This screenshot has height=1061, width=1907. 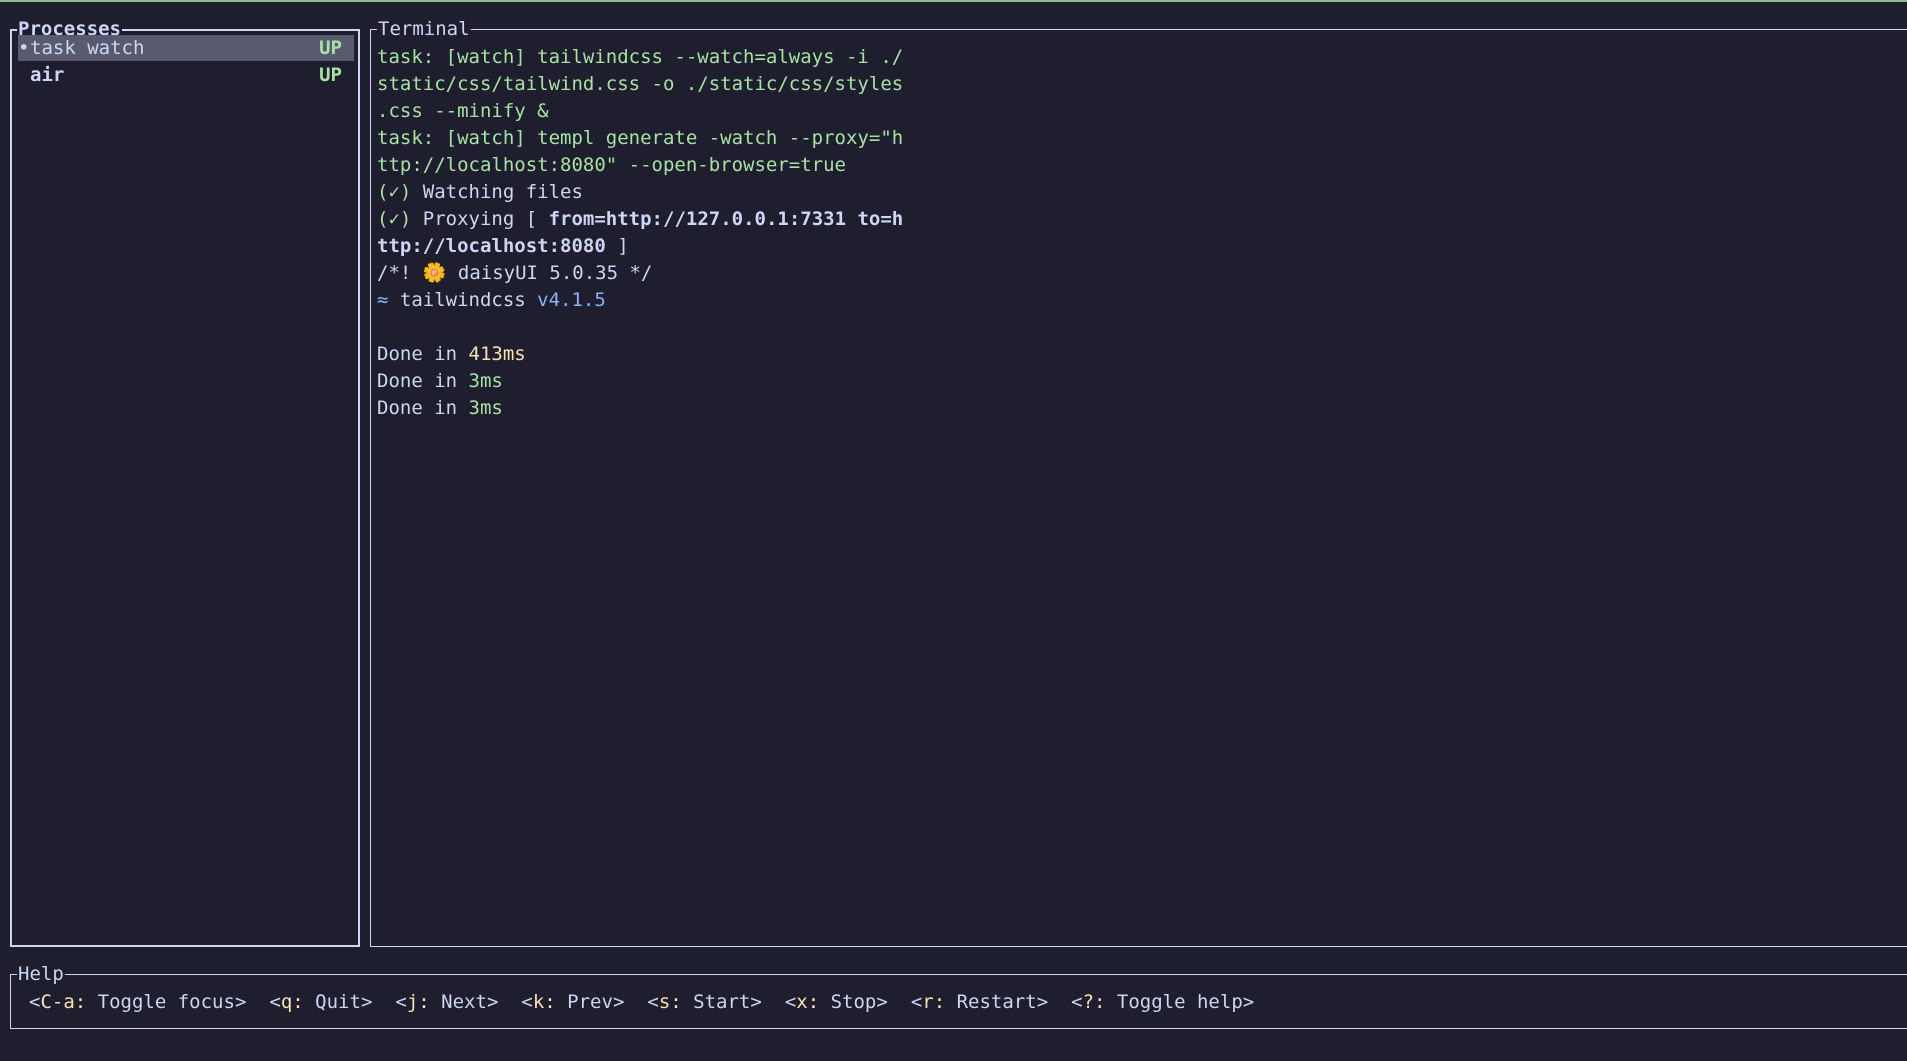 What do you see at coordinates (716, 1002) in the screenshot?
I see `help-hint-label: Start` at bounding box center [716, 1002].